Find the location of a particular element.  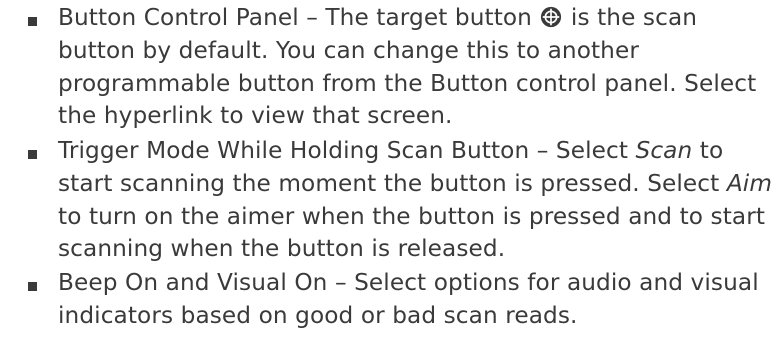

target-button-icon is located at coordinates (551, 17).